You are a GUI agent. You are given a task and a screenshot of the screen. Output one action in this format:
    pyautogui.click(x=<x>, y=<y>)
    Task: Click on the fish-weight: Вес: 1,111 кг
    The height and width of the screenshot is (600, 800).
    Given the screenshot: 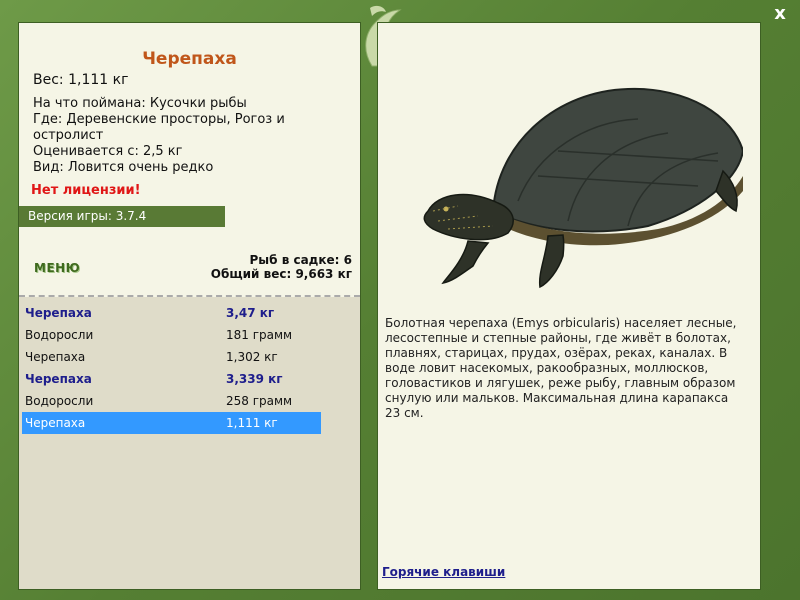 What is the action you would take?
    pyautogui.click(x=81, y=80)
    